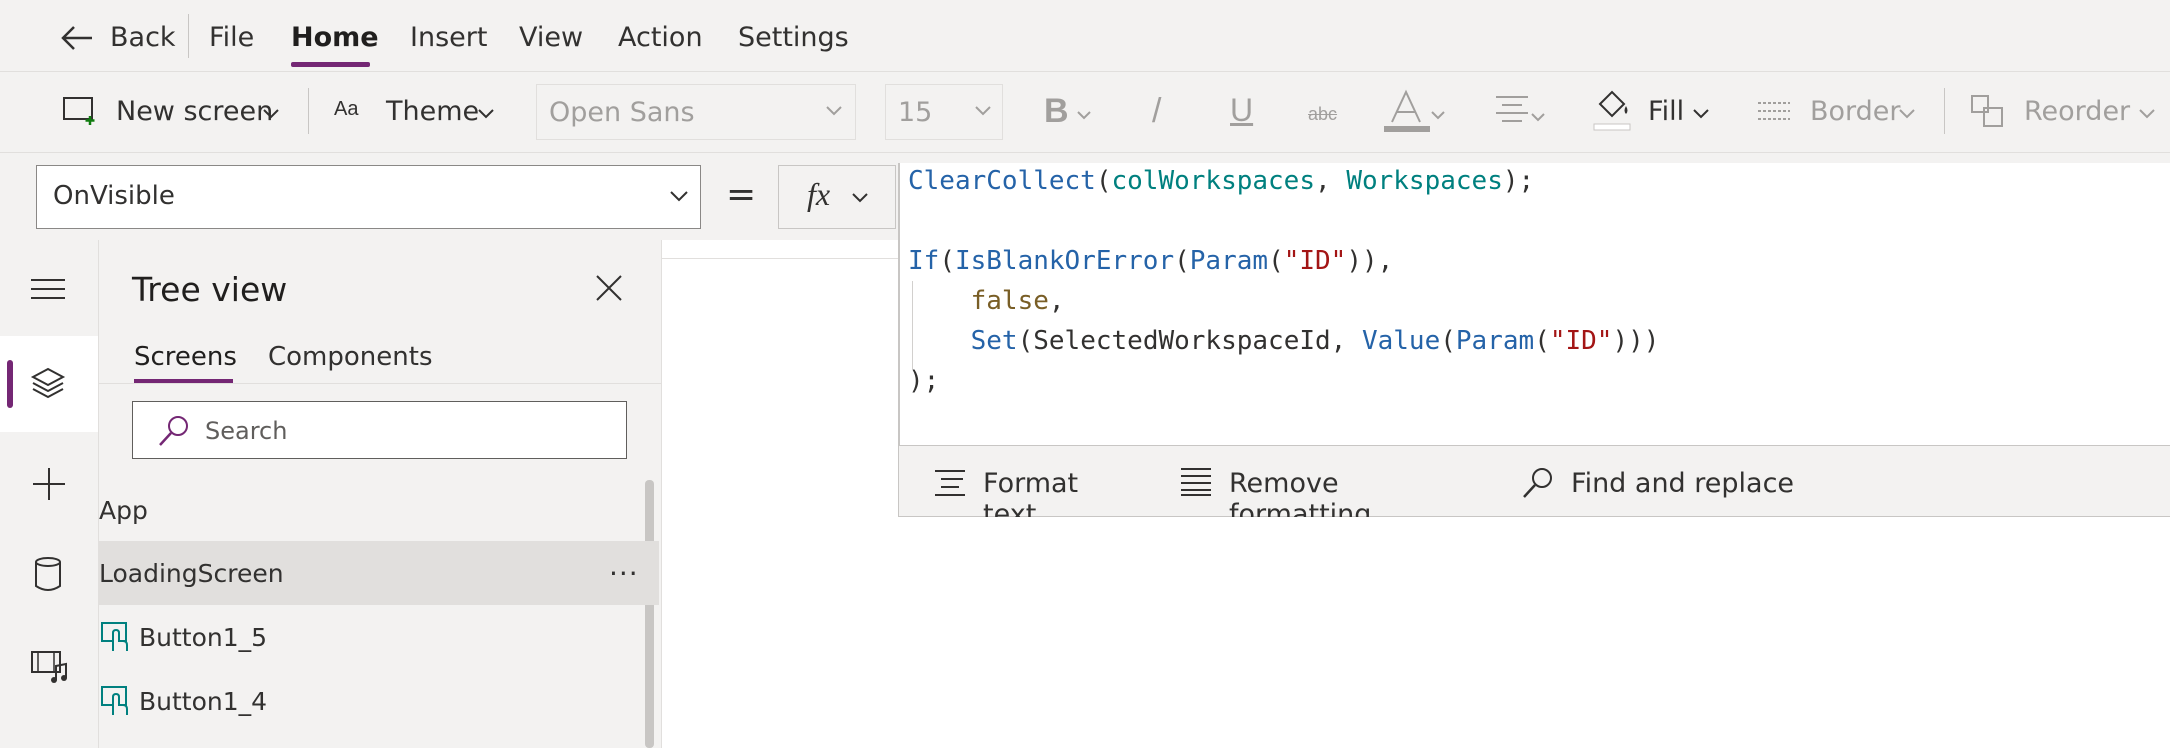  Describe the element at coordinates (380, 701) in the screenshot. I see `tree-item-button1-4: Button1_4` at that location.